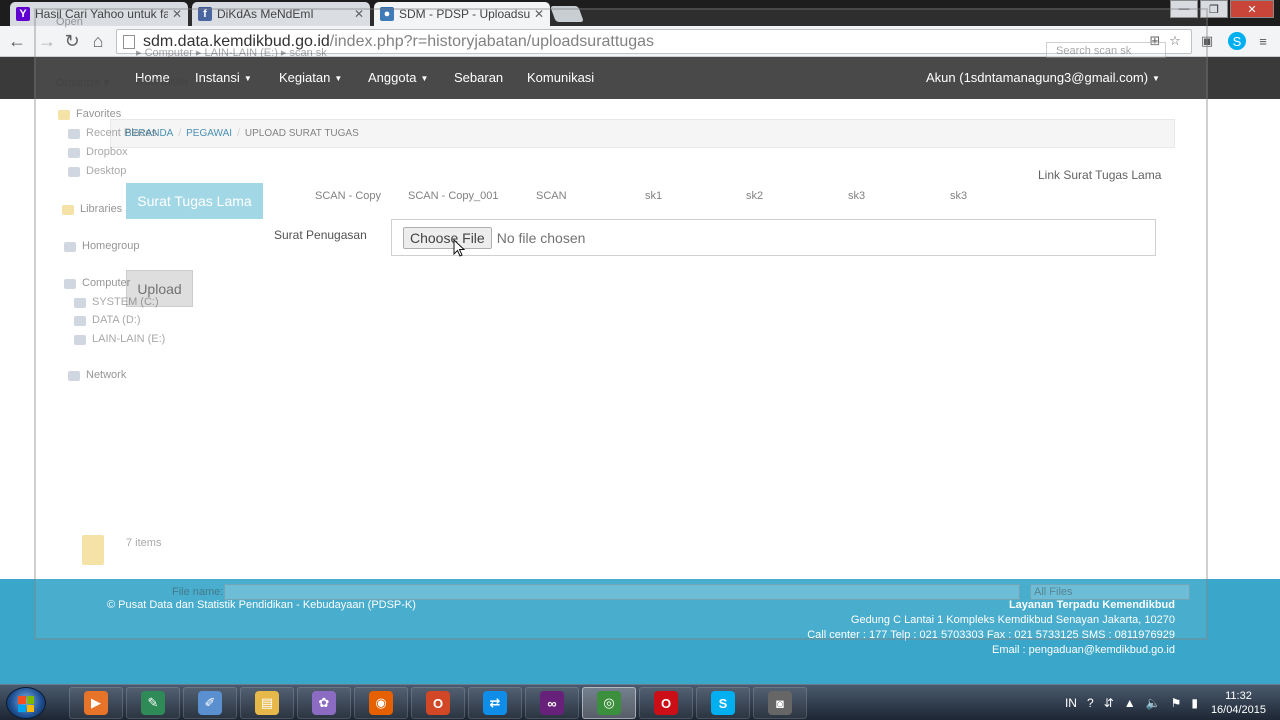 The image size is (1280, 720). I want to click on file-link: sk1, so click(653, 196).